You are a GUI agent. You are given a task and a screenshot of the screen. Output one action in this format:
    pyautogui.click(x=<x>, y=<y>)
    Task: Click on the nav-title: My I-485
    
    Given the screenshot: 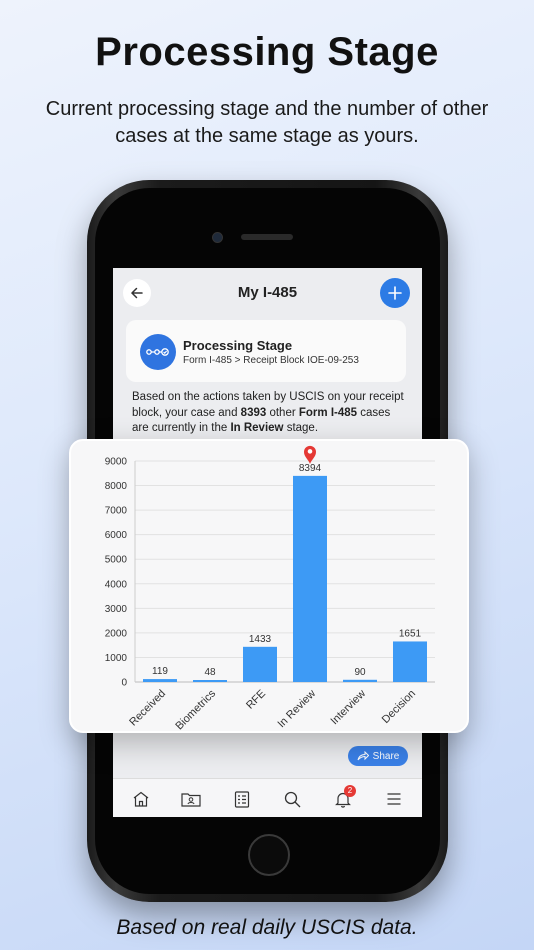 What is the action you would take?
    pyautogui.click(x=267, y=292)
    